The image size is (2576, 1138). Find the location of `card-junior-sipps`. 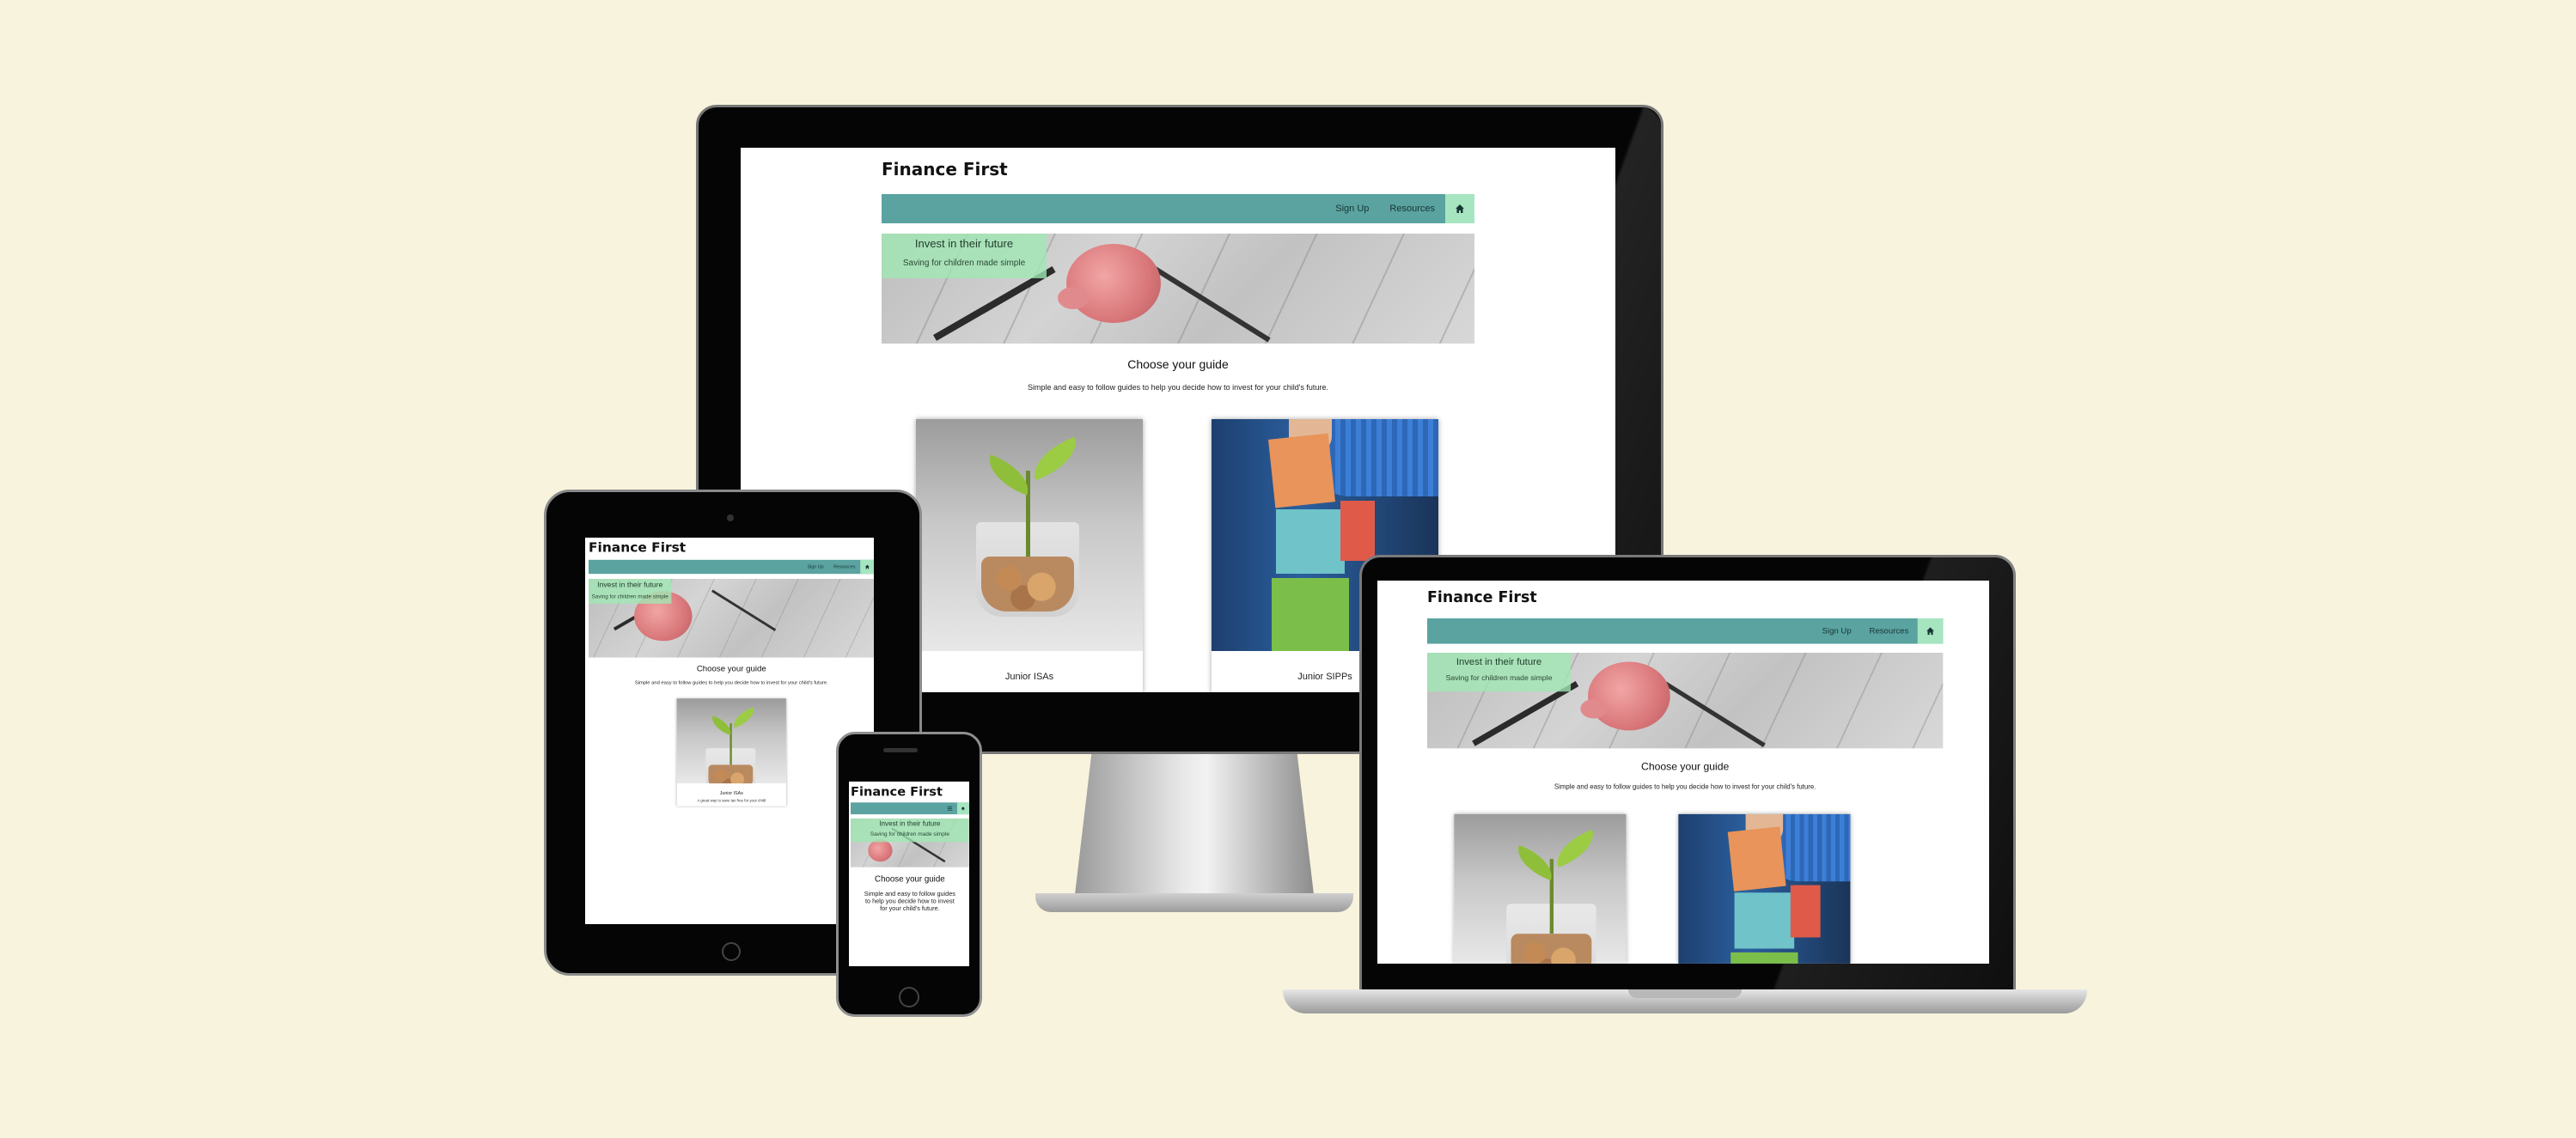

card-junior-sipps is located at coordinates (1765, 888).